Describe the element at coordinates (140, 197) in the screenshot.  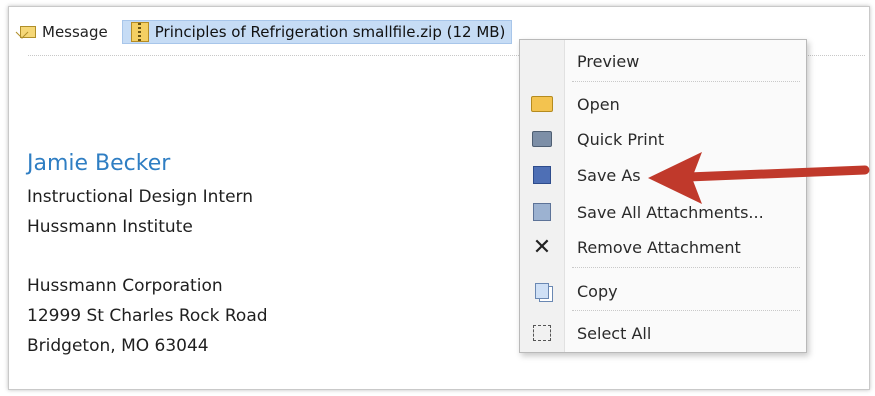
I see `signature-title: Instructional Design Intern` at that location.